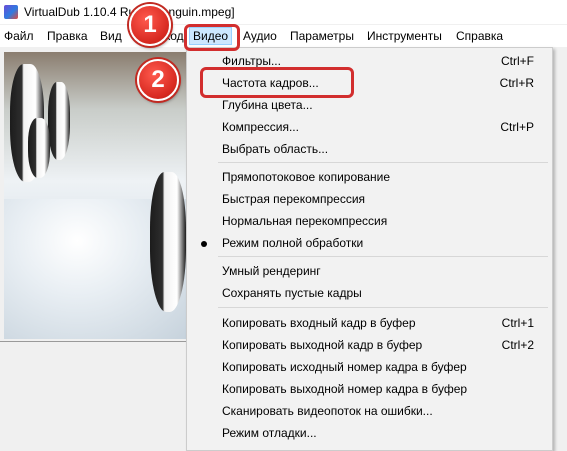  What do you see at coordinates (283, 12) in the screenshot?
I see `title-bar: VirtualDub 1.10.4 Rus - [penguin.mpeg]` at bounding box center [283, 12].